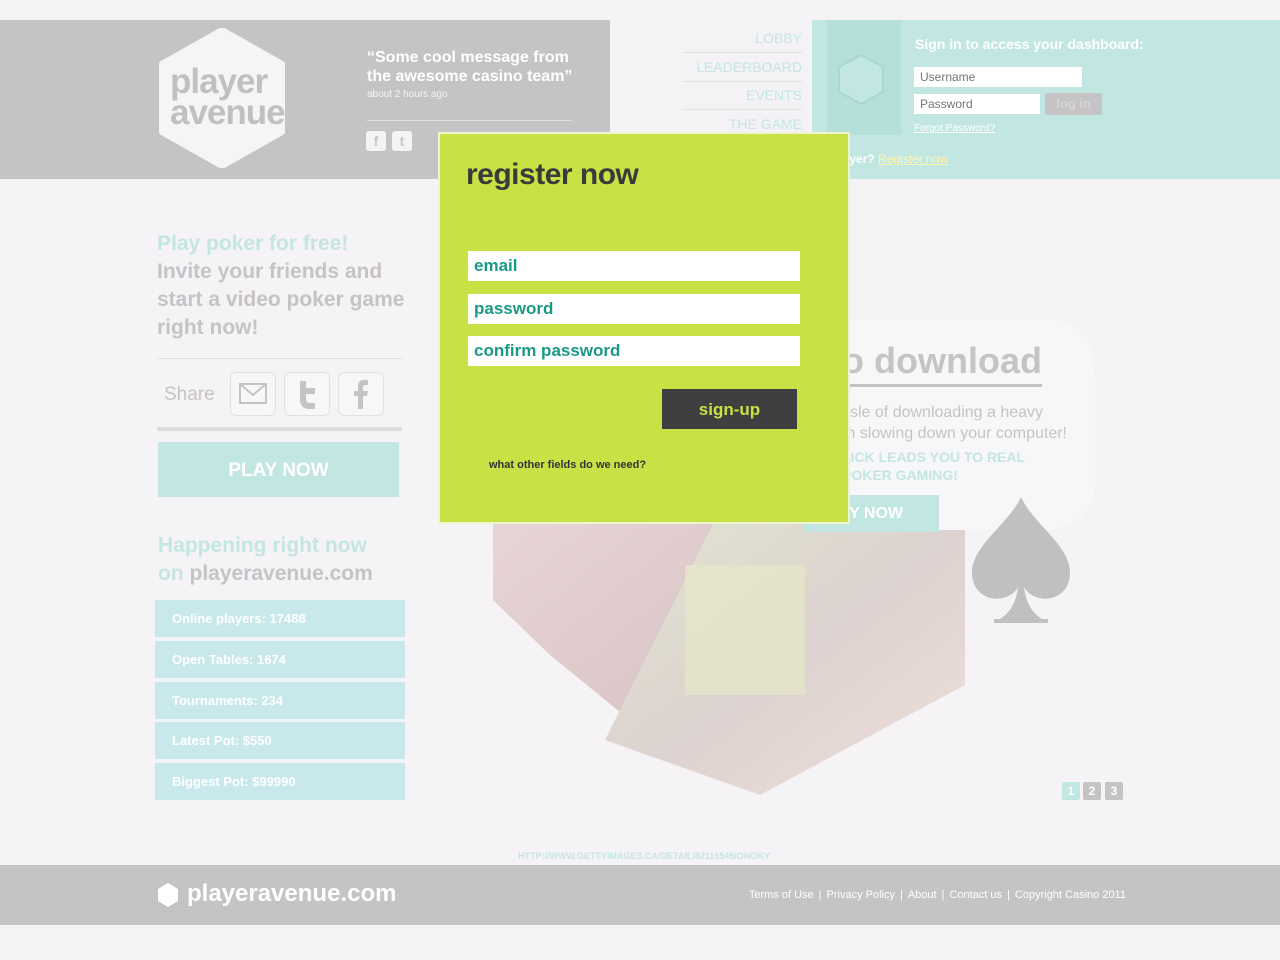  What do you see at coordinates (262, 545) in the screenshot?
I see `happening-line1: Happening right now` at bounding box center [262, 545].